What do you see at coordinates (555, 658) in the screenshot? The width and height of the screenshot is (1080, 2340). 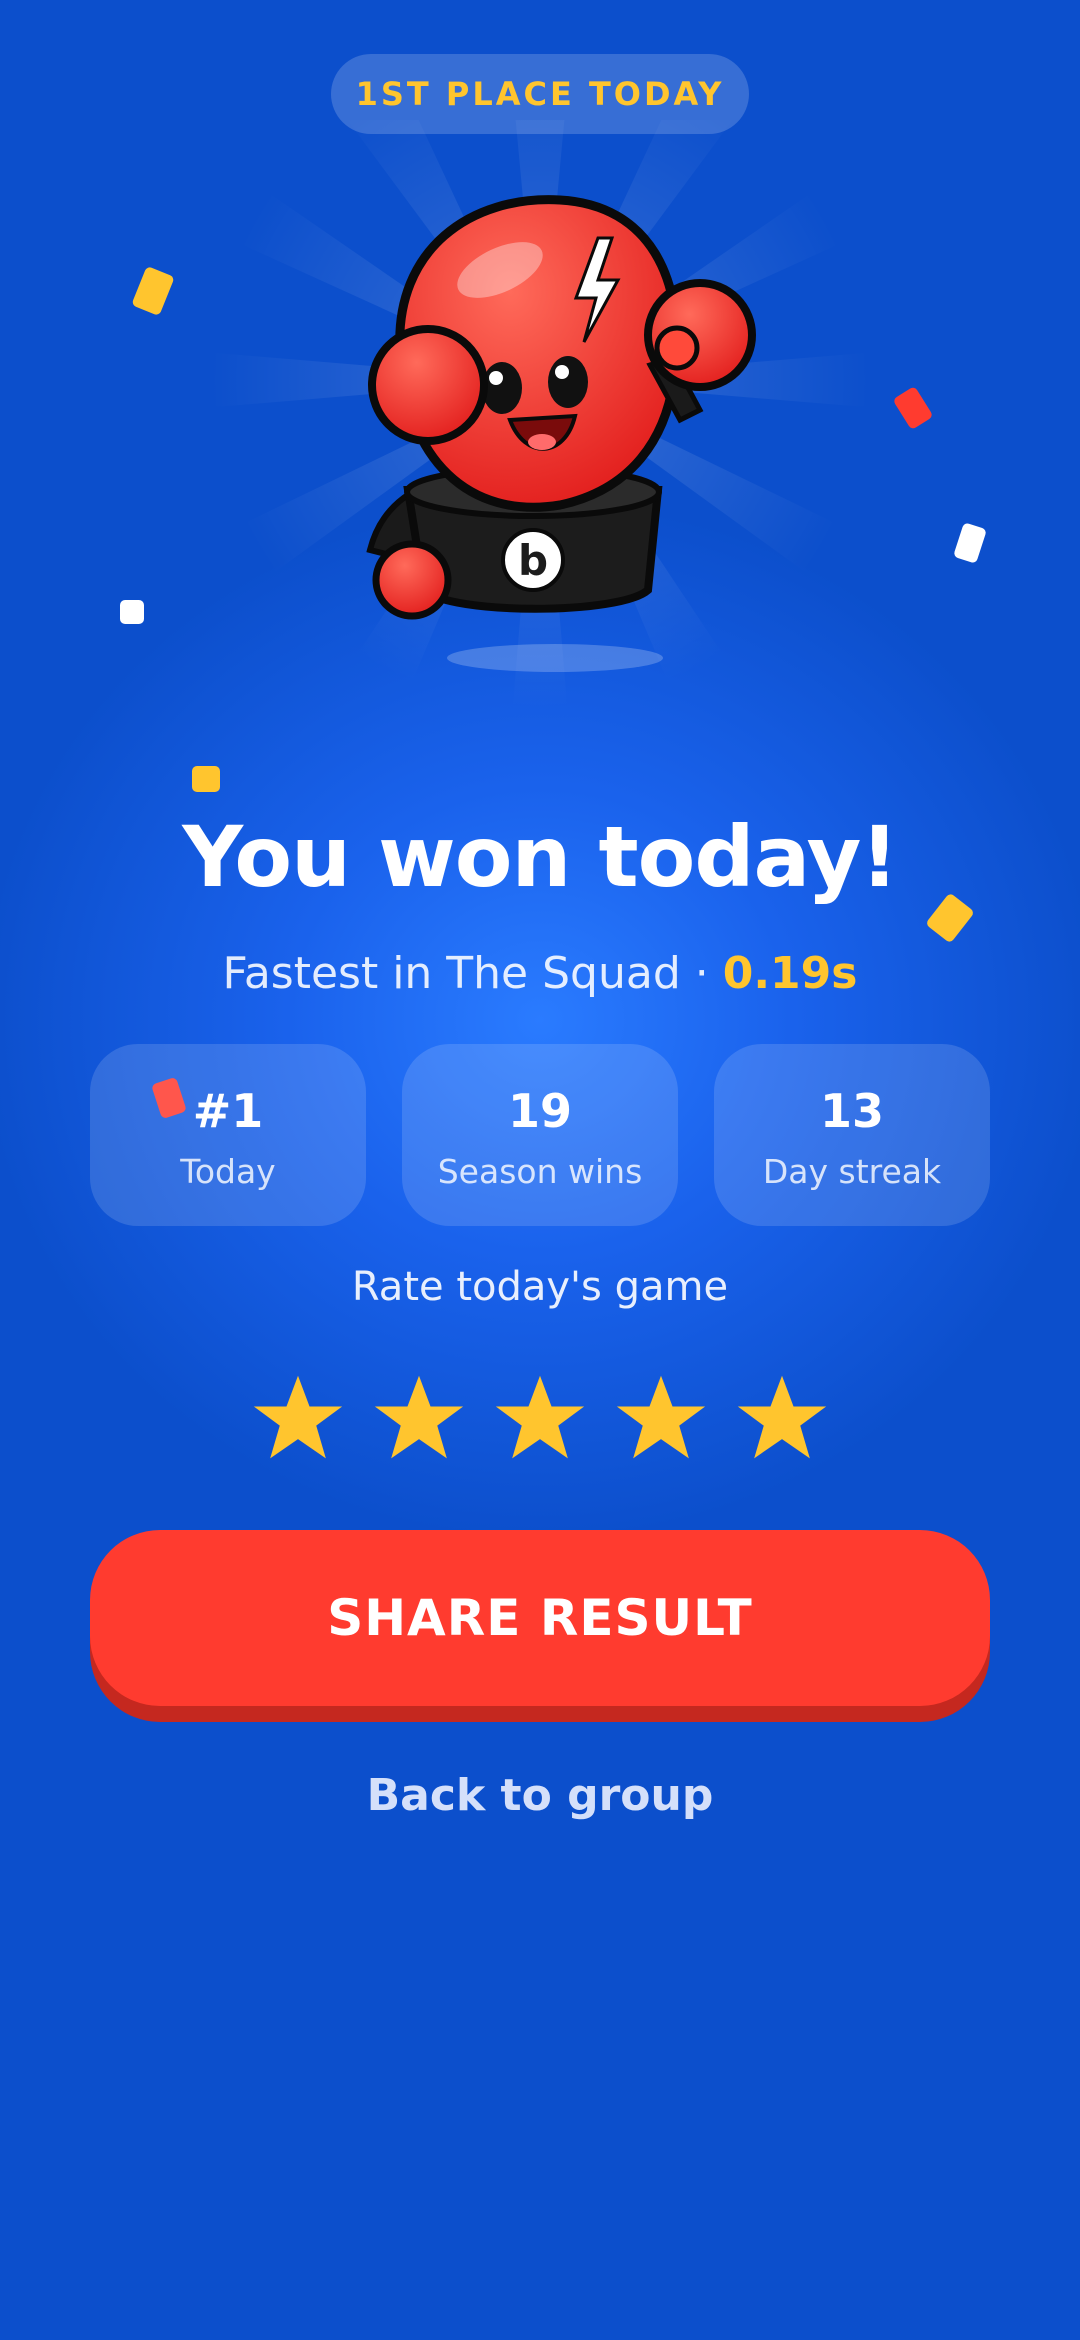 I see `mascot-shadow` at bounding box center [555, 658].